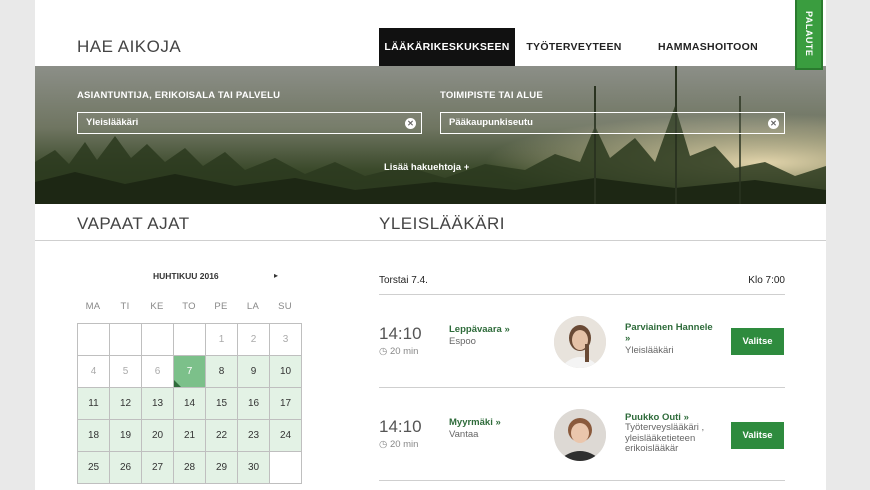  What do you see at coordinates (574, 47) in the screenshot?
I see `tab-tyoterveyteen: TYÖTERVEYTEEN` at bounding box center [574, 47].